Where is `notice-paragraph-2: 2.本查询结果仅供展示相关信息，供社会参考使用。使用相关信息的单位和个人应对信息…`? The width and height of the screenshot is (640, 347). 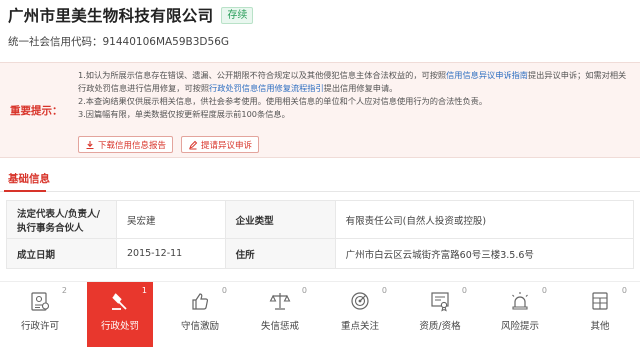
notice-paragraph-2: 2.本查询结果仅供展示相关信息，供社会参考使用。使用相关信息的单位和个人应对信息… is located at coordinates (283, 101).